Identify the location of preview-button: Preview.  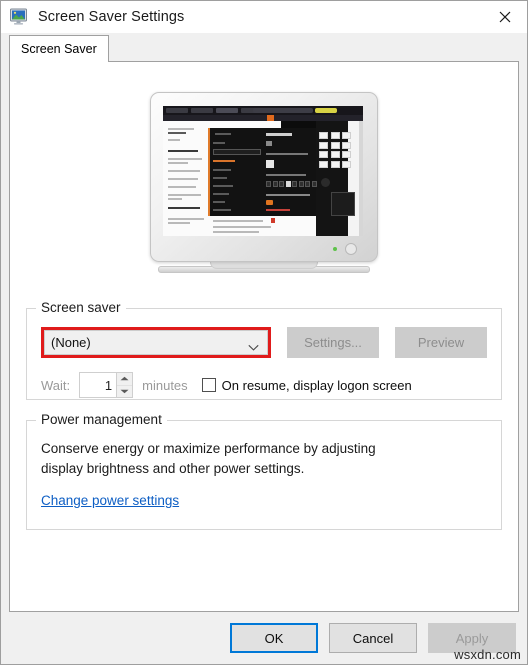
(441, 342).